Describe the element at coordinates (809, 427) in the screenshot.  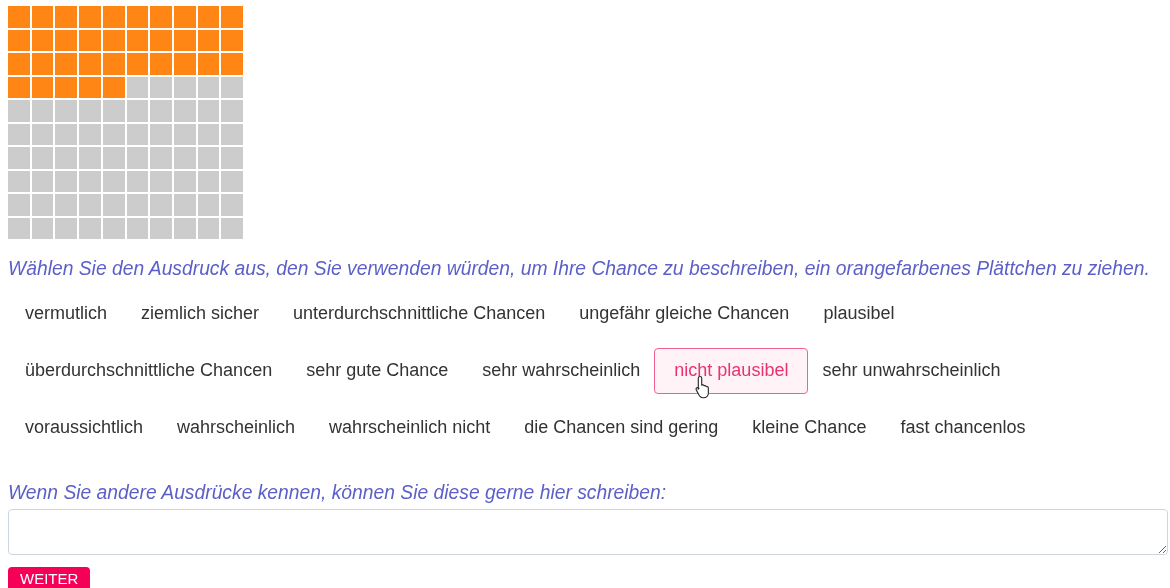
I see `answer-option: kleine Chance` at that location.